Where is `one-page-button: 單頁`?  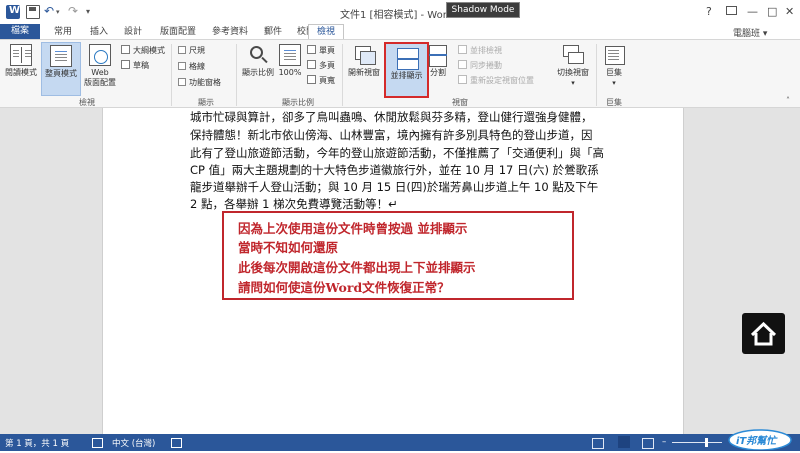 one-page-button: 單頁 is located at coordinates (321, 50).